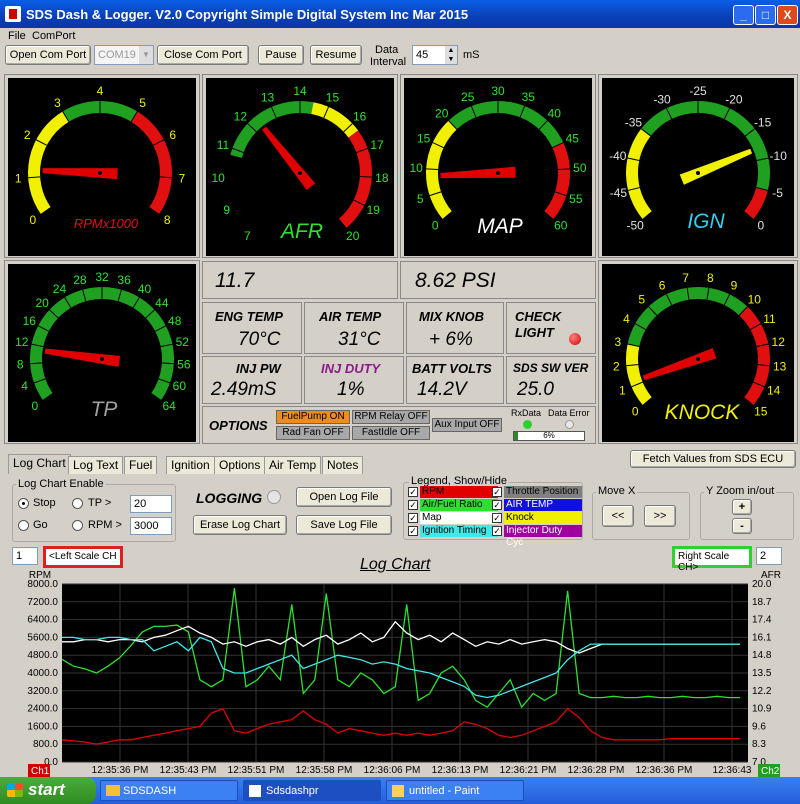 The height and width of the screenshot is (804, 800). Describe the element at coordinates (534, 332) in the screenshot. I see `check-light-label-2: LIGHT` at that location.